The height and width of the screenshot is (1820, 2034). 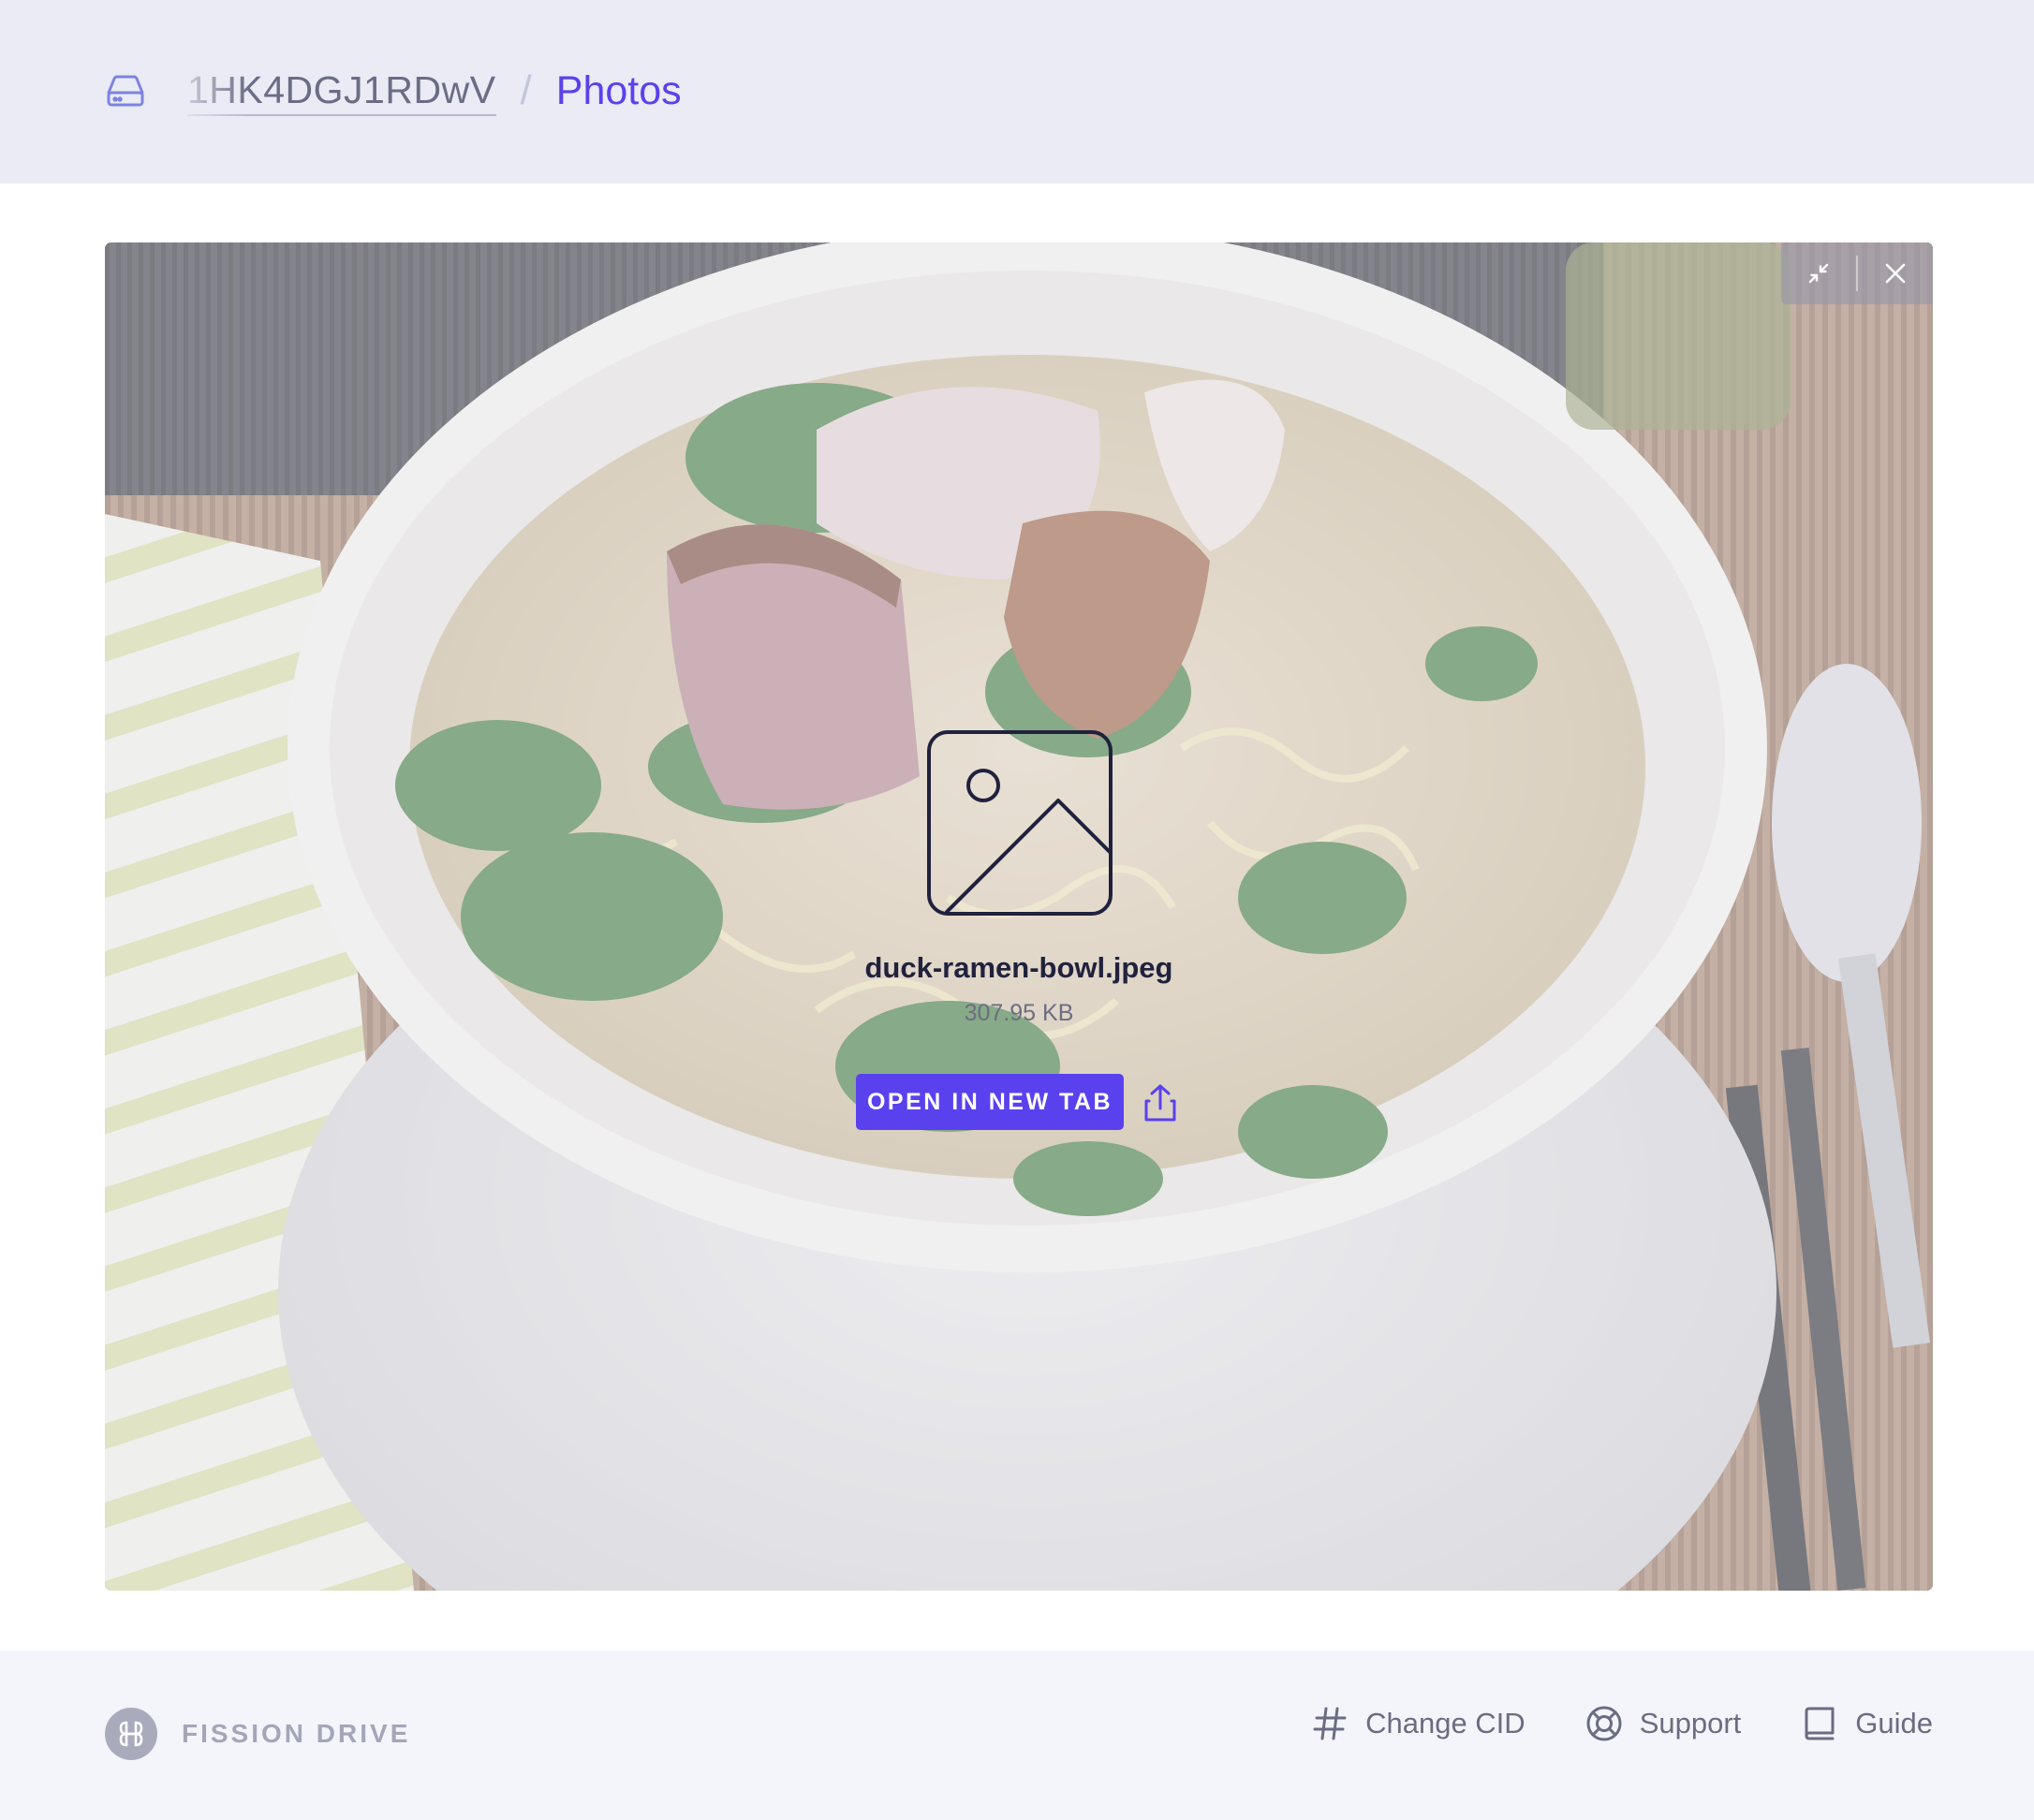 I want to click on brand: FISSION DRIVE, so click(x=257, y=1734).